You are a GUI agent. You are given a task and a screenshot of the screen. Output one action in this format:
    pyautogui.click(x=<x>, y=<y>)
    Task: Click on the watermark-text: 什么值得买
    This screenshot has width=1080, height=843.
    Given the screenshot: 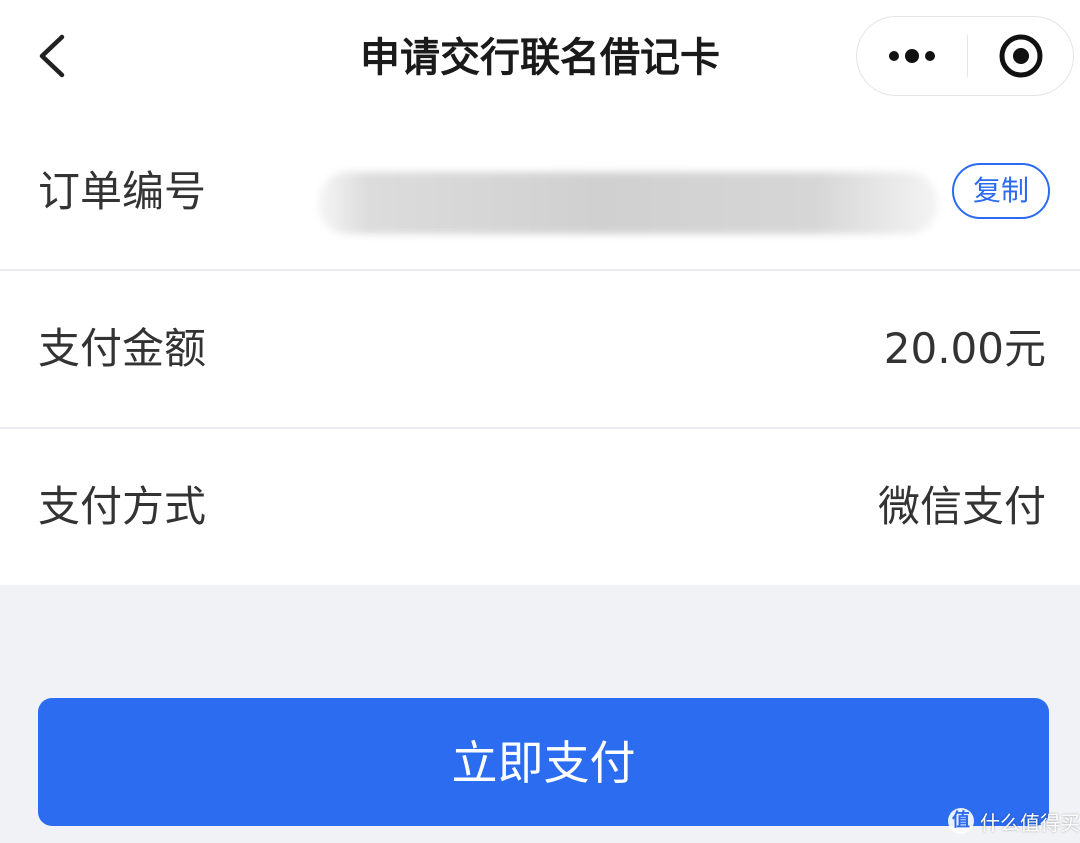 What is the action you would take?
    pyautogui.click(x=1030, y=822)
    